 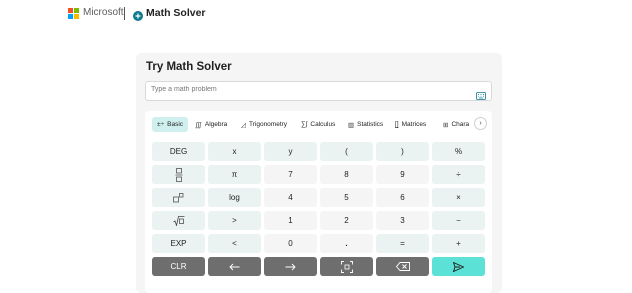 I want to click on statistics-icon: ▥, so click(x=351, y=125).